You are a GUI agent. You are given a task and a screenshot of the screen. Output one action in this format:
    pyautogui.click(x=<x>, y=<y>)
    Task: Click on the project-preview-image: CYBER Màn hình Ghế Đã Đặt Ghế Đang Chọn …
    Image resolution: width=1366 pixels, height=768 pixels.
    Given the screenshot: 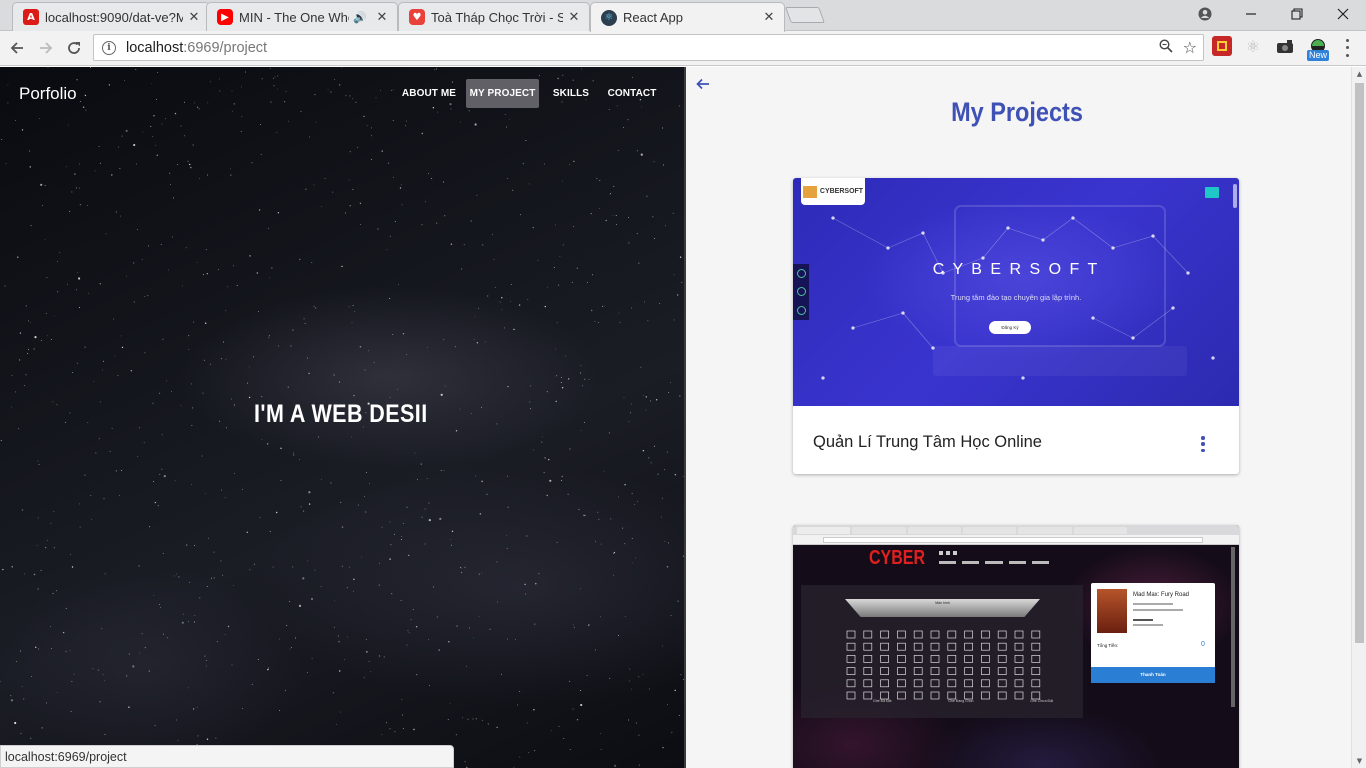 What is the action you would take?
    pyautogui.click(x=1016, y=646)
    